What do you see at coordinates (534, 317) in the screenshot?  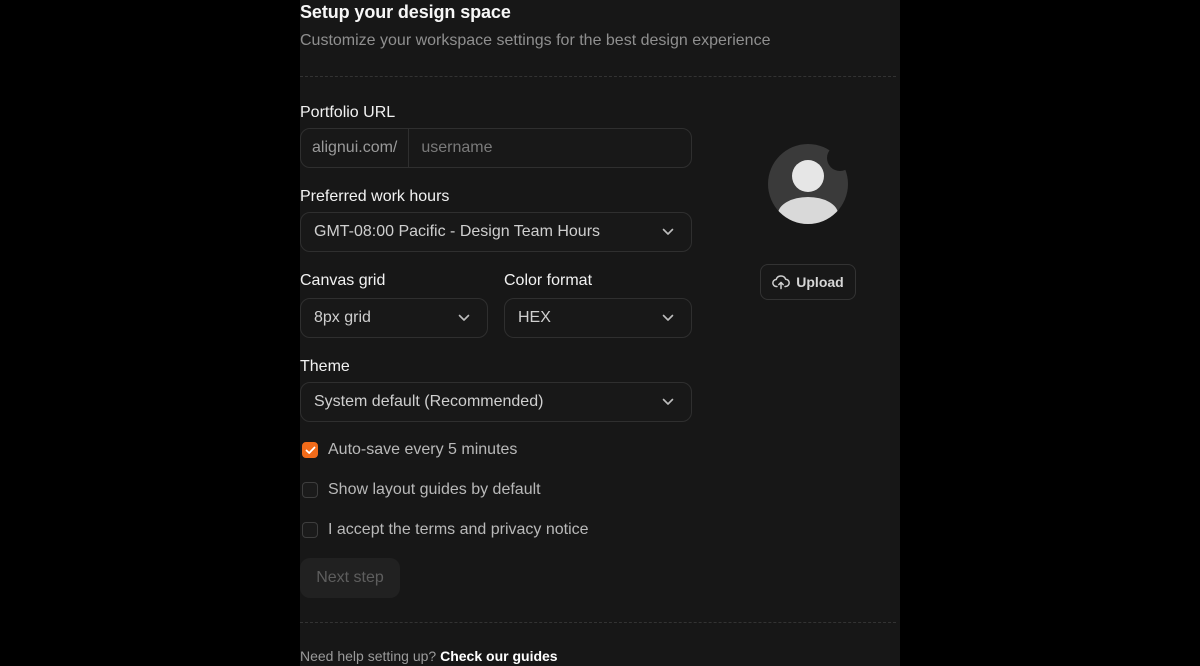 I see `color-format-value: HEX` at bounding box center [534, 317].